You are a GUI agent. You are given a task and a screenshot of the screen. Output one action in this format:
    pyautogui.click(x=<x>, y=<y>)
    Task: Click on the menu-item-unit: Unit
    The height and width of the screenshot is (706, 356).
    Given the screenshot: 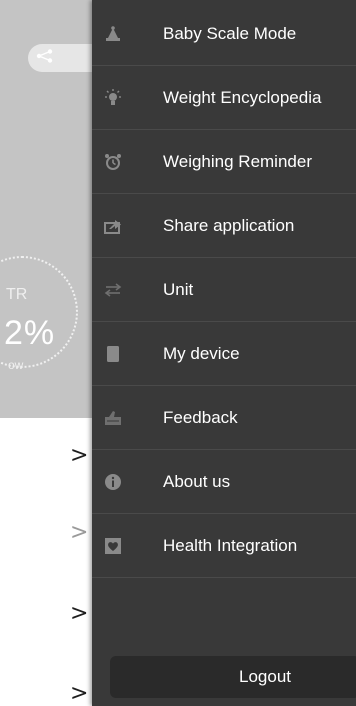 What is the action you would take?
    pyautogui.click(x=224, y=290)
    